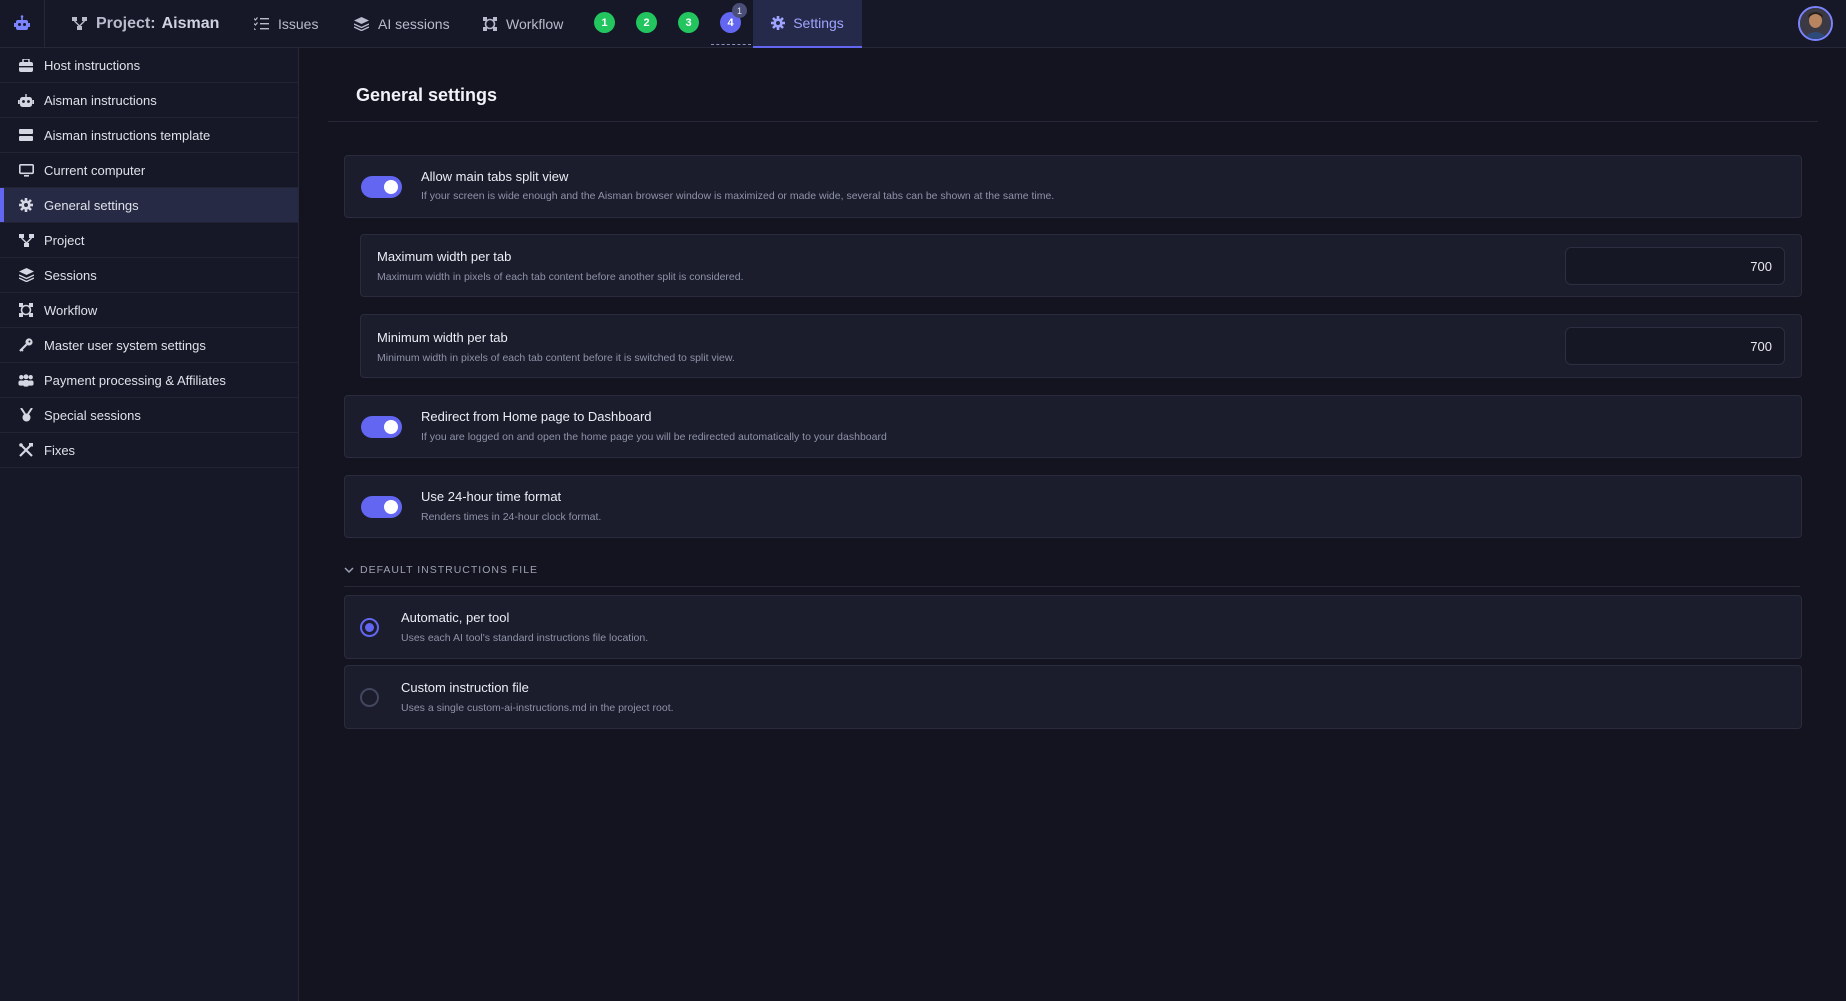 This screenshot has width=1846, height=1001. I want to click on sidebar-item-label: Payment processing & Affiliates, so click(135, 380).